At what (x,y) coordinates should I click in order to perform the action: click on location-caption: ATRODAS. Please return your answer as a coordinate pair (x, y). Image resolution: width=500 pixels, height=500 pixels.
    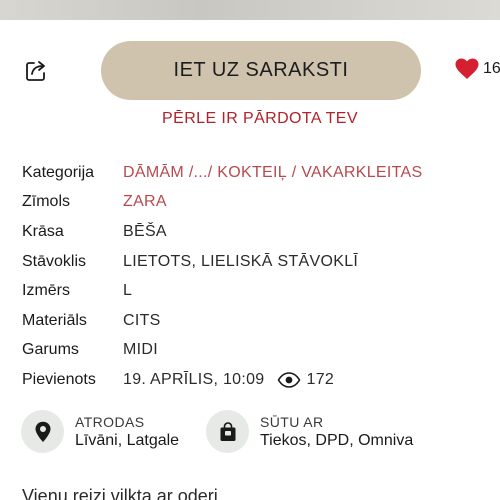
    Looking at the image, I should click on (110, 421).